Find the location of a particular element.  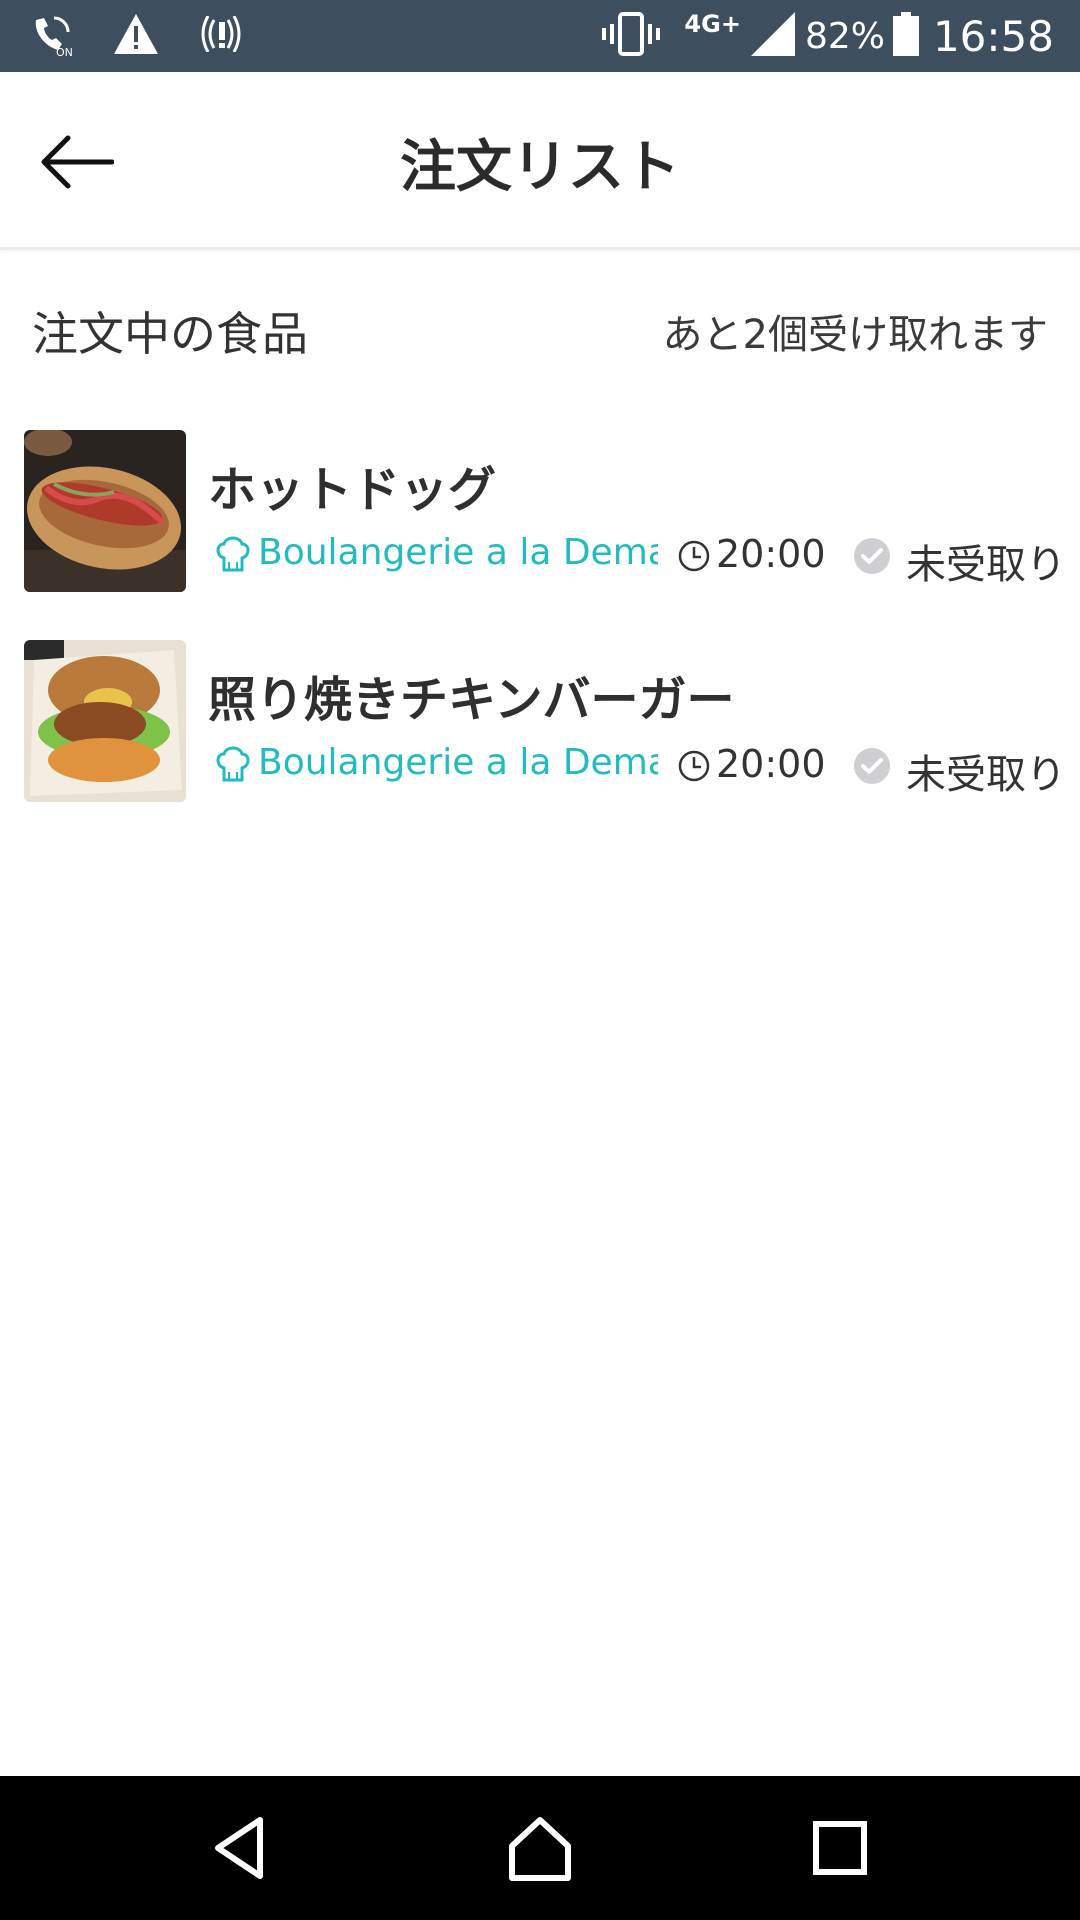

nav-back-button is located at coordinates (242, 1848).